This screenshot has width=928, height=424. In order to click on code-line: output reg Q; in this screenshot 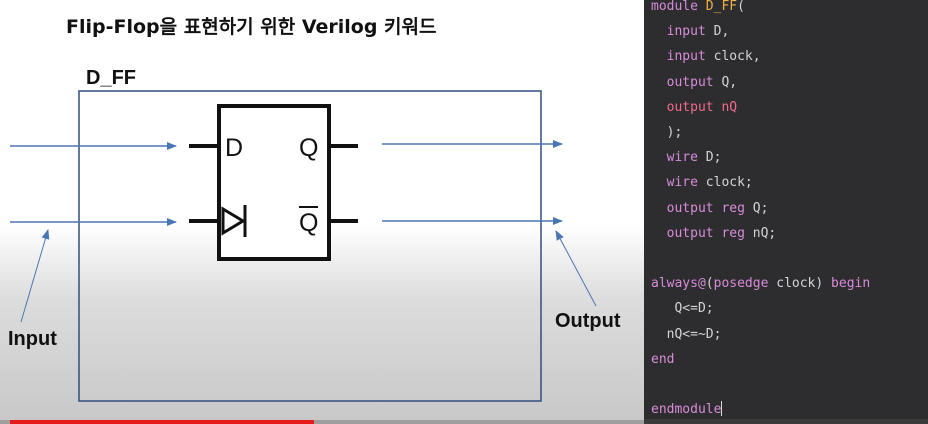, I will do `click(710, 209)`.